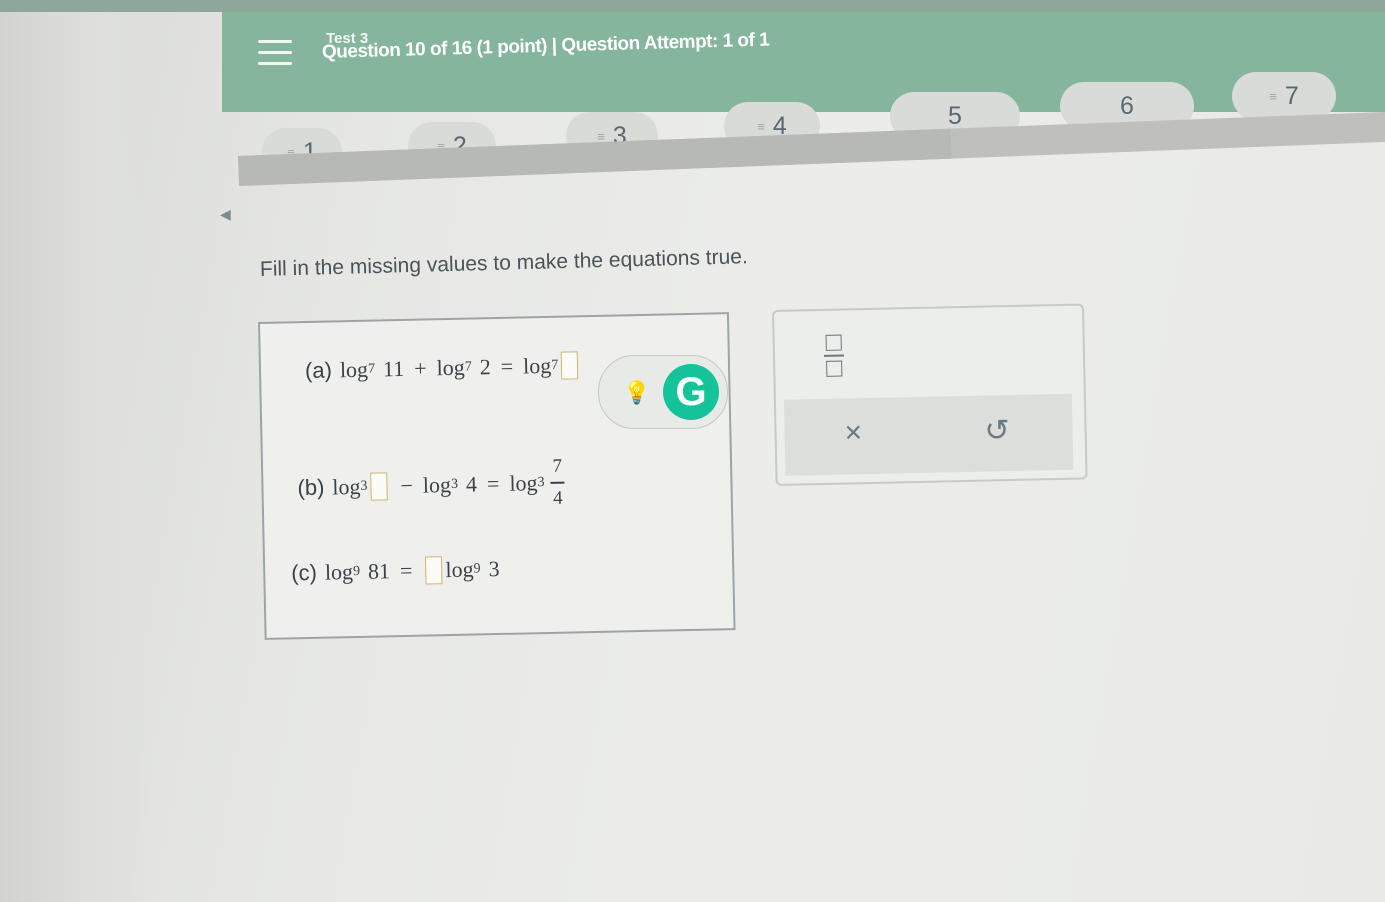 This screenshot has height=902, width=1385. I want to click on fraction: 7 4, so click(557, 483).